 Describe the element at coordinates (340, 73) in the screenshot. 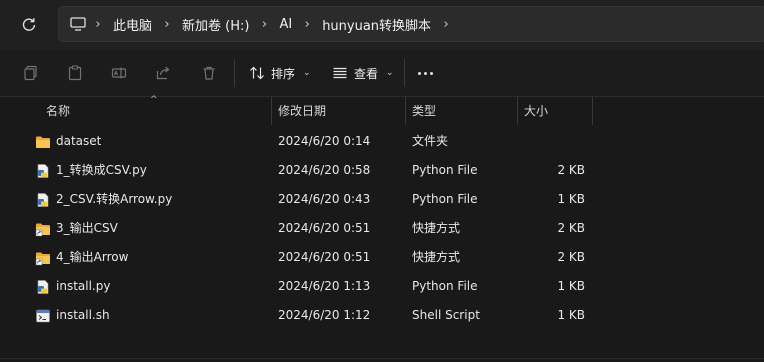

I see `view-icon` at that location.